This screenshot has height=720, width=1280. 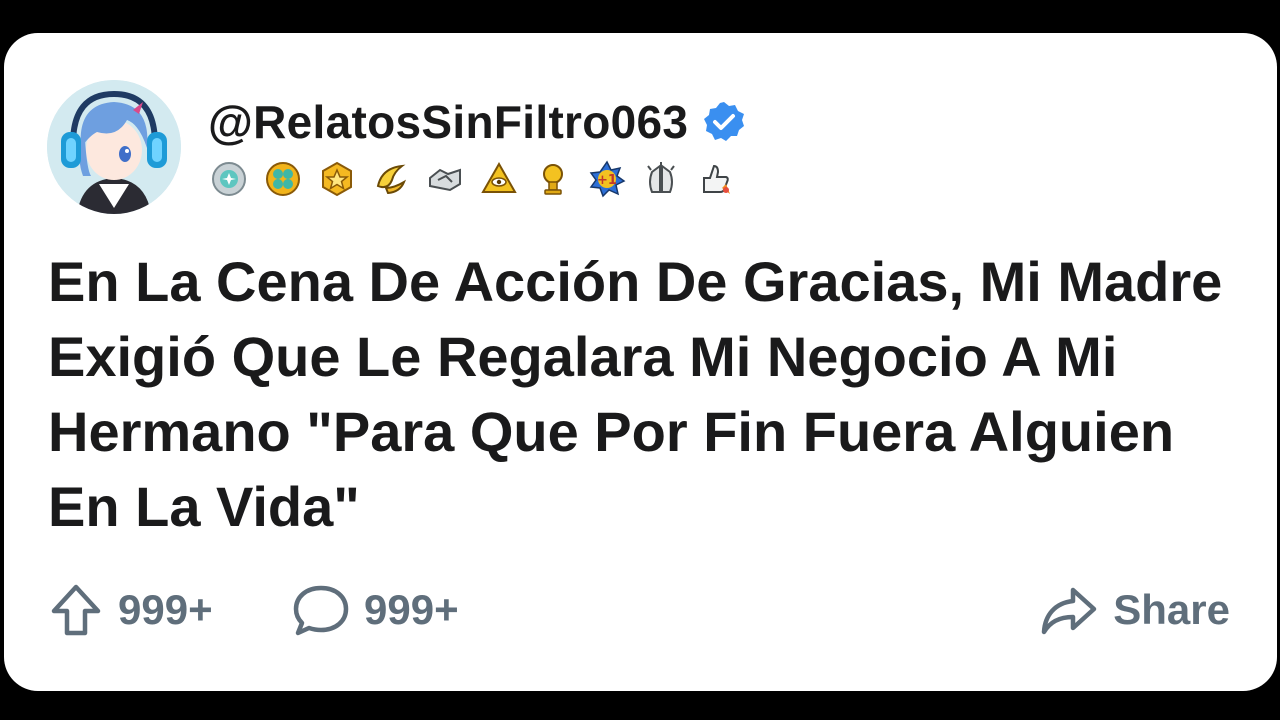 I want to click on avatar, so click(x=114, y=147).